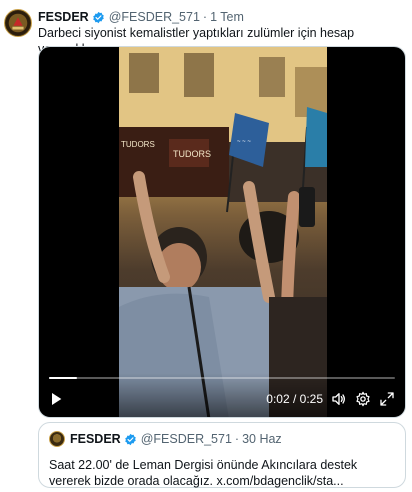 Image resolution: width=412 pixels, height=492 pixels. I want to click on quoted-avatar, so click(57, 439).